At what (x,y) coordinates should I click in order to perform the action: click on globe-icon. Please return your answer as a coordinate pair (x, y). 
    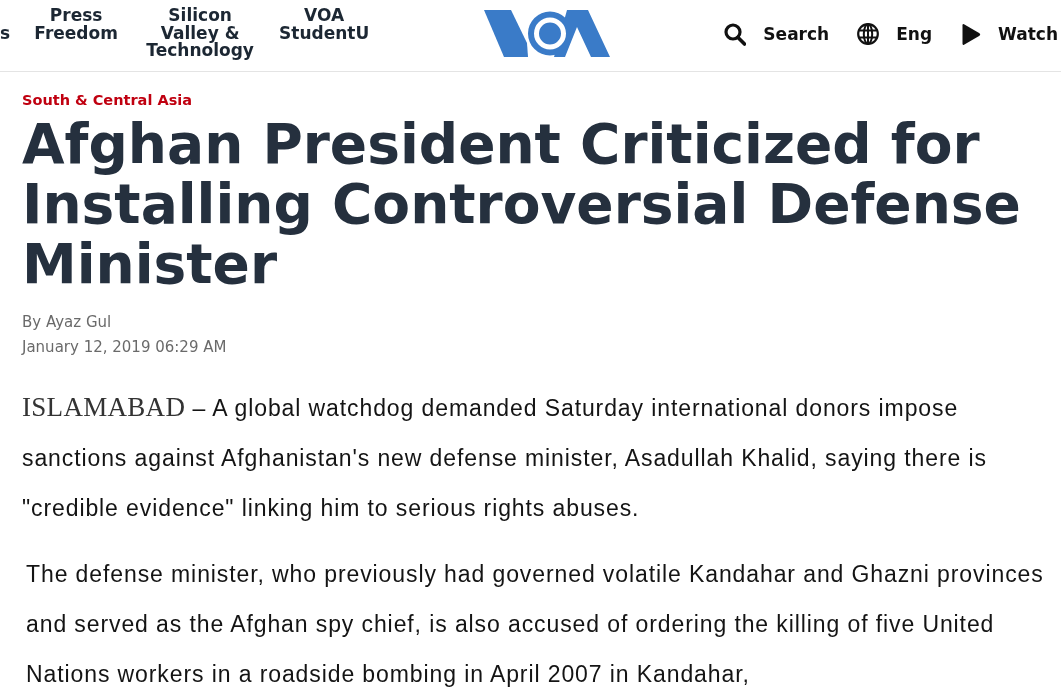
    Looking at the image, I should click on (868, 34).